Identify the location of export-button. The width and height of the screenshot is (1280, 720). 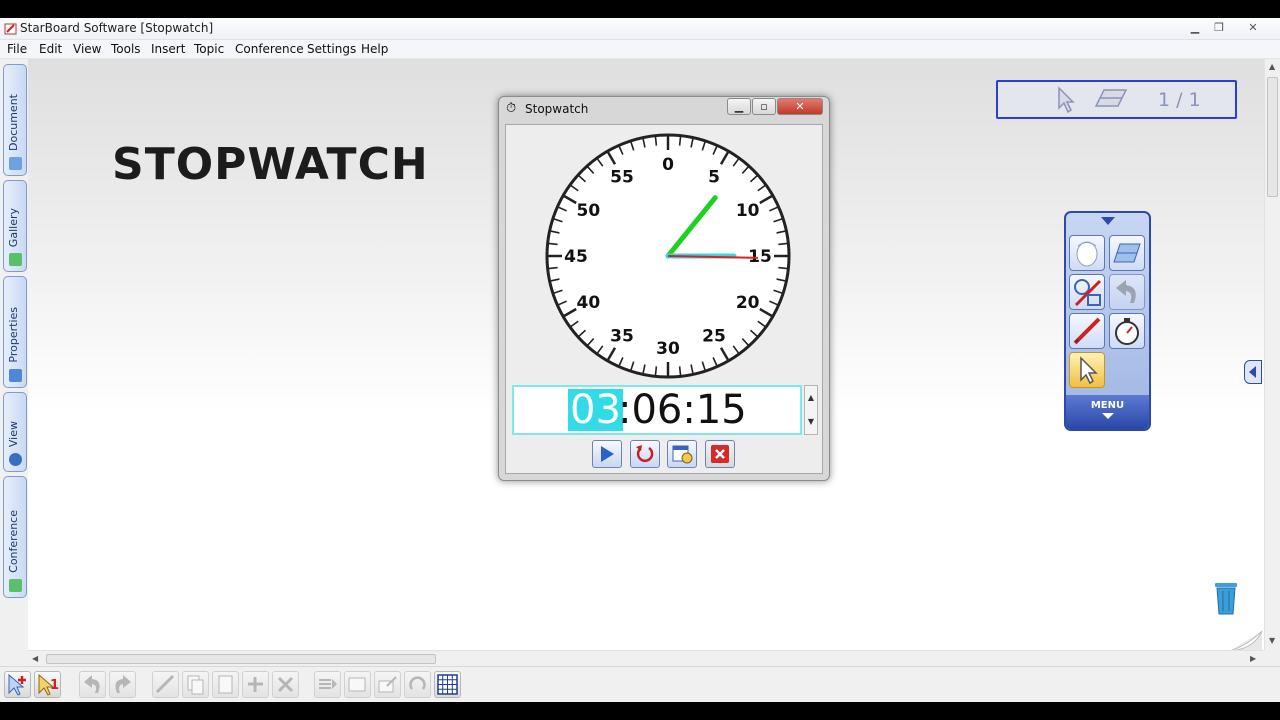
(387, 684).